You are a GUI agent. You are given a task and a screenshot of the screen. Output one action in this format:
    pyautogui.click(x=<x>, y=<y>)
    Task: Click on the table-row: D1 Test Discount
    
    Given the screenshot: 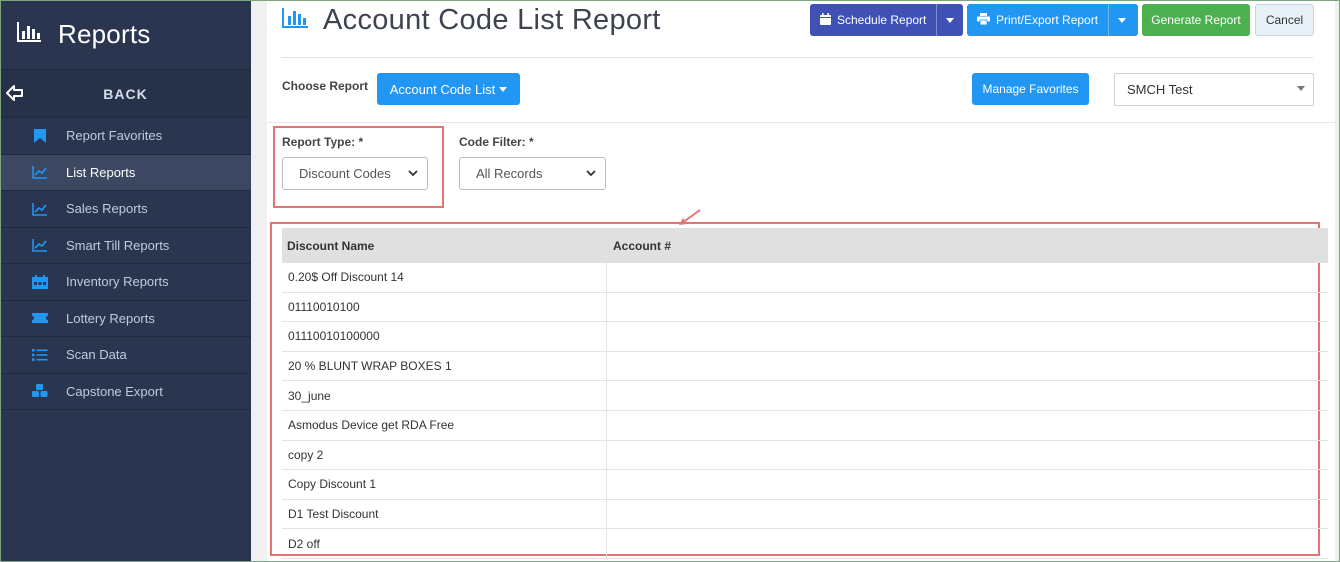 What is the action you would take?
    pyautogui.click(x=805, y=514)
    